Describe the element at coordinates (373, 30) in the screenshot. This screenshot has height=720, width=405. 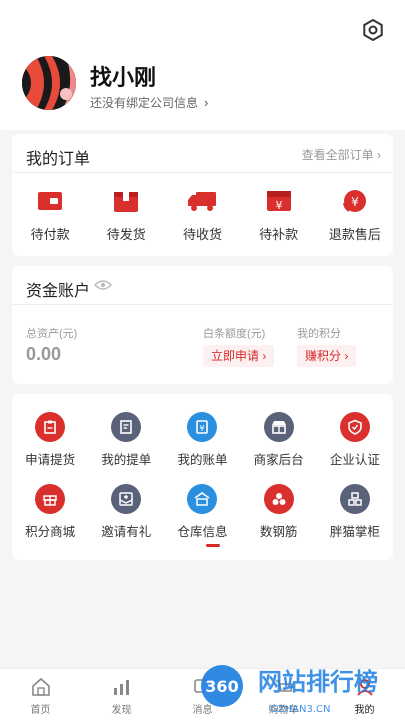
I see `settings-icon` at that location.